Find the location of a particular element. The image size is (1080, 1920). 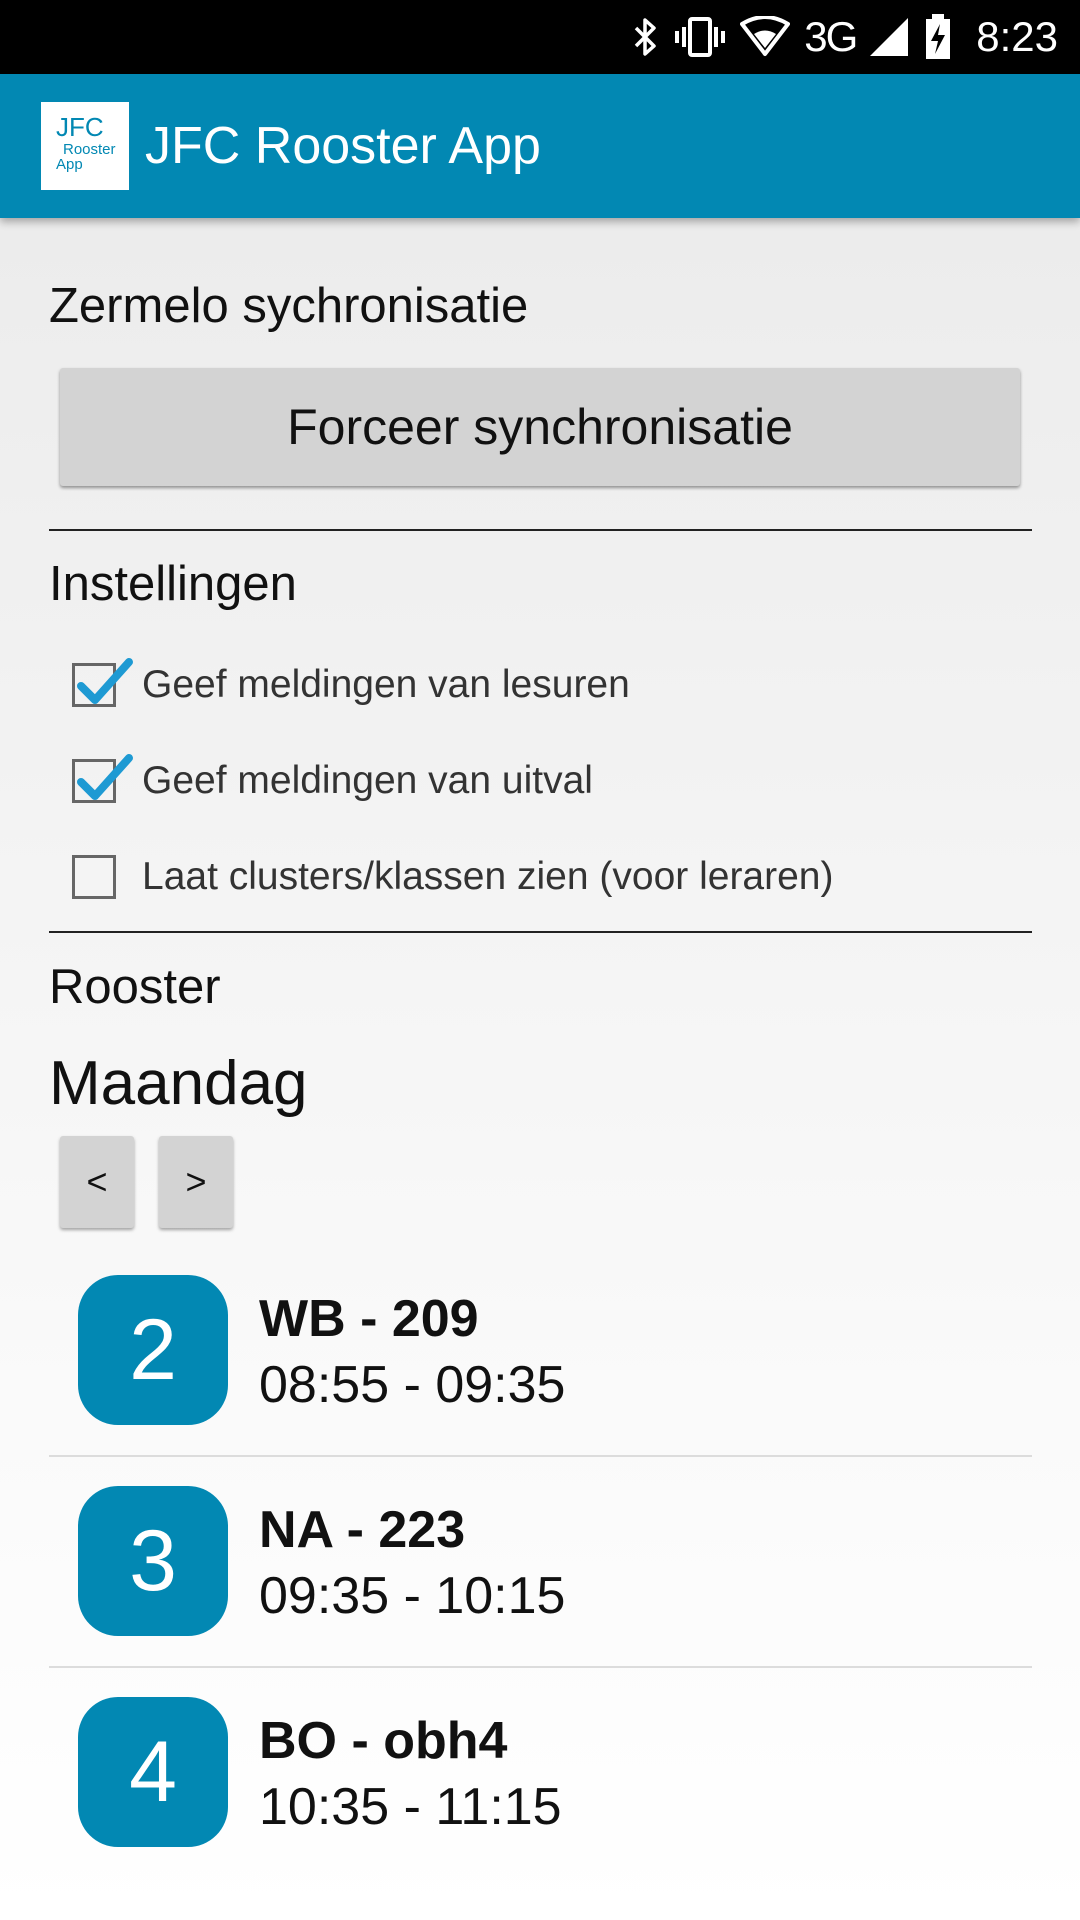

setting-lesson-notifications: Geef meldingen van lesuren is located at coordinates (351, 685).